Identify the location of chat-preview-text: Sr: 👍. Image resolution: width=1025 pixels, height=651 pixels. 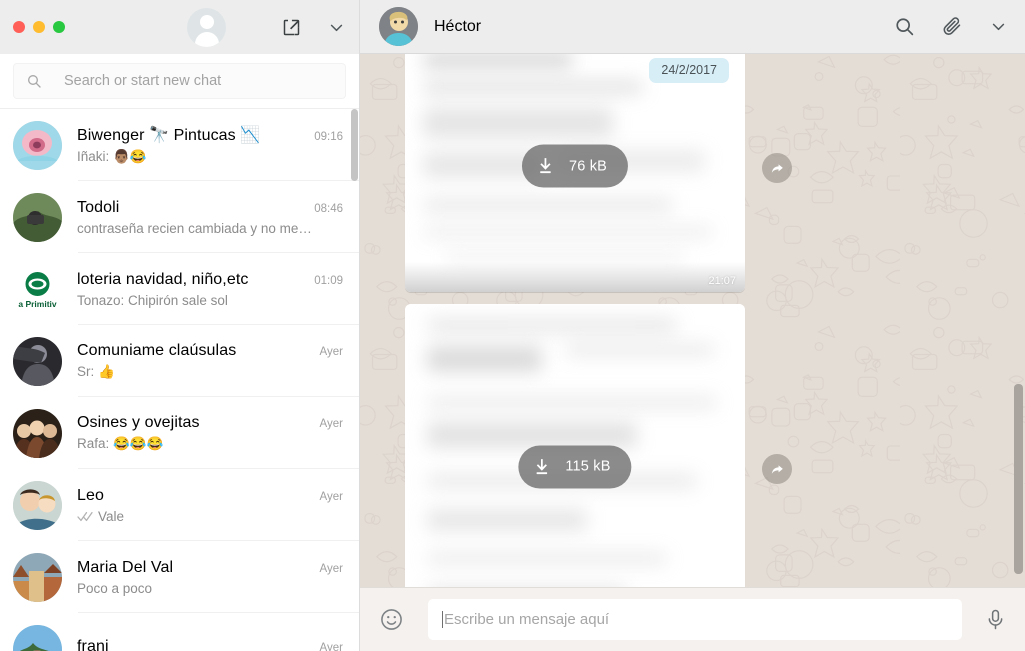
(96, 371).